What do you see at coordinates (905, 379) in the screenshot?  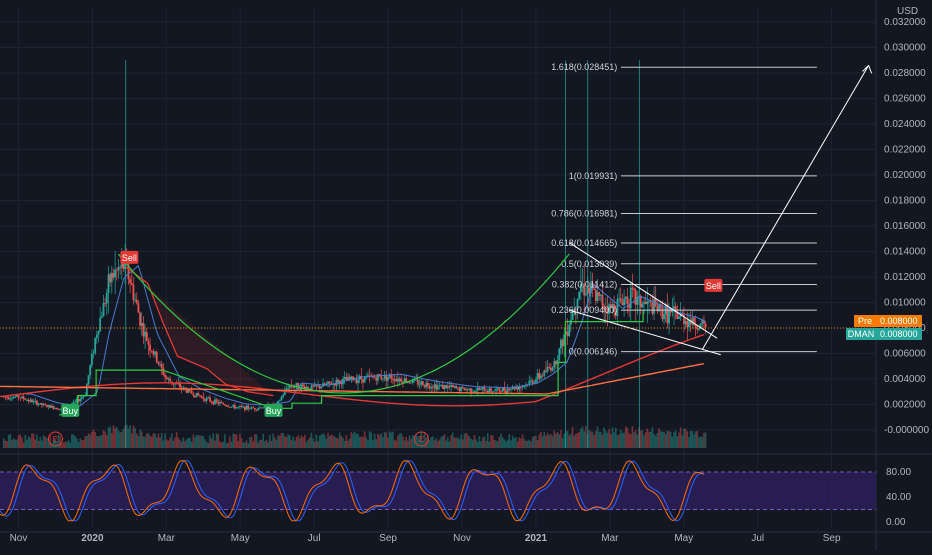 I see `y-tick-label: 0.004000` at bounding box center [905, 379].